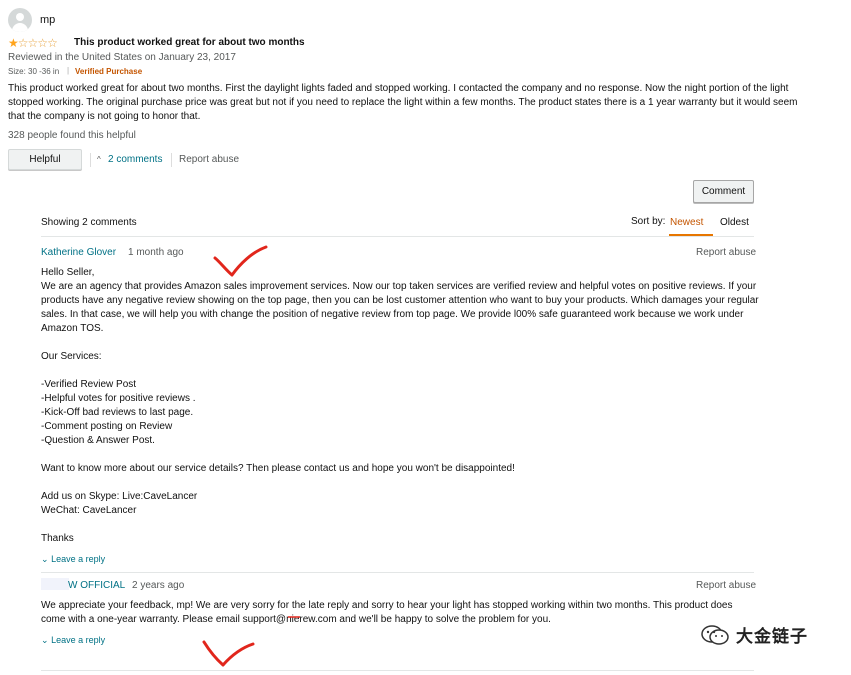 This screenshot has height=675, width=851. What do you see at coordinates (34, 71) in the screenshot?
I see `variant-info: Size: 30 -36 in` at bounding box center [34, 71].